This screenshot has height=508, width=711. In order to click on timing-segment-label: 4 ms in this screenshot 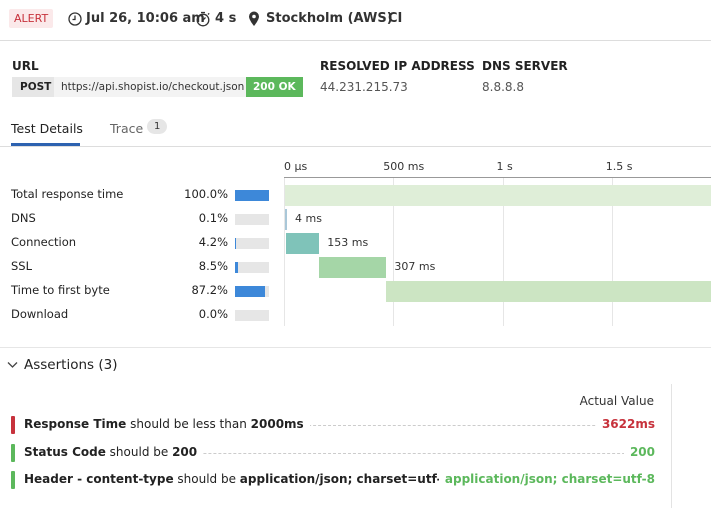, I will do `click(308, 218)`.